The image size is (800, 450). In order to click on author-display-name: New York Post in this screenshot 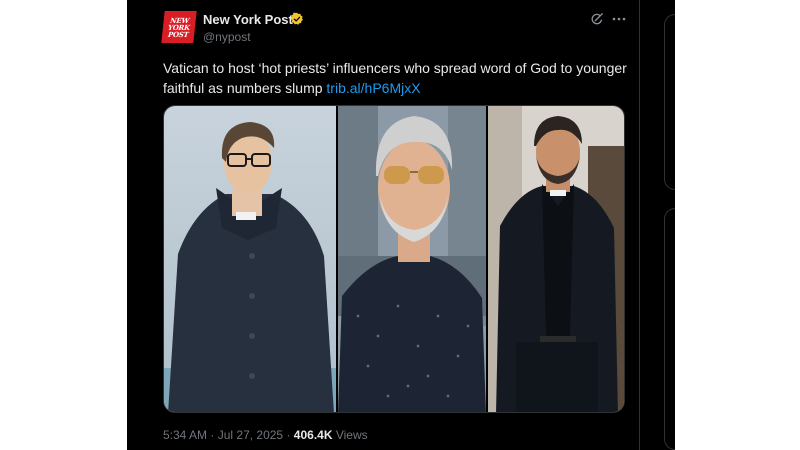, I will do `click(248, 19)`.